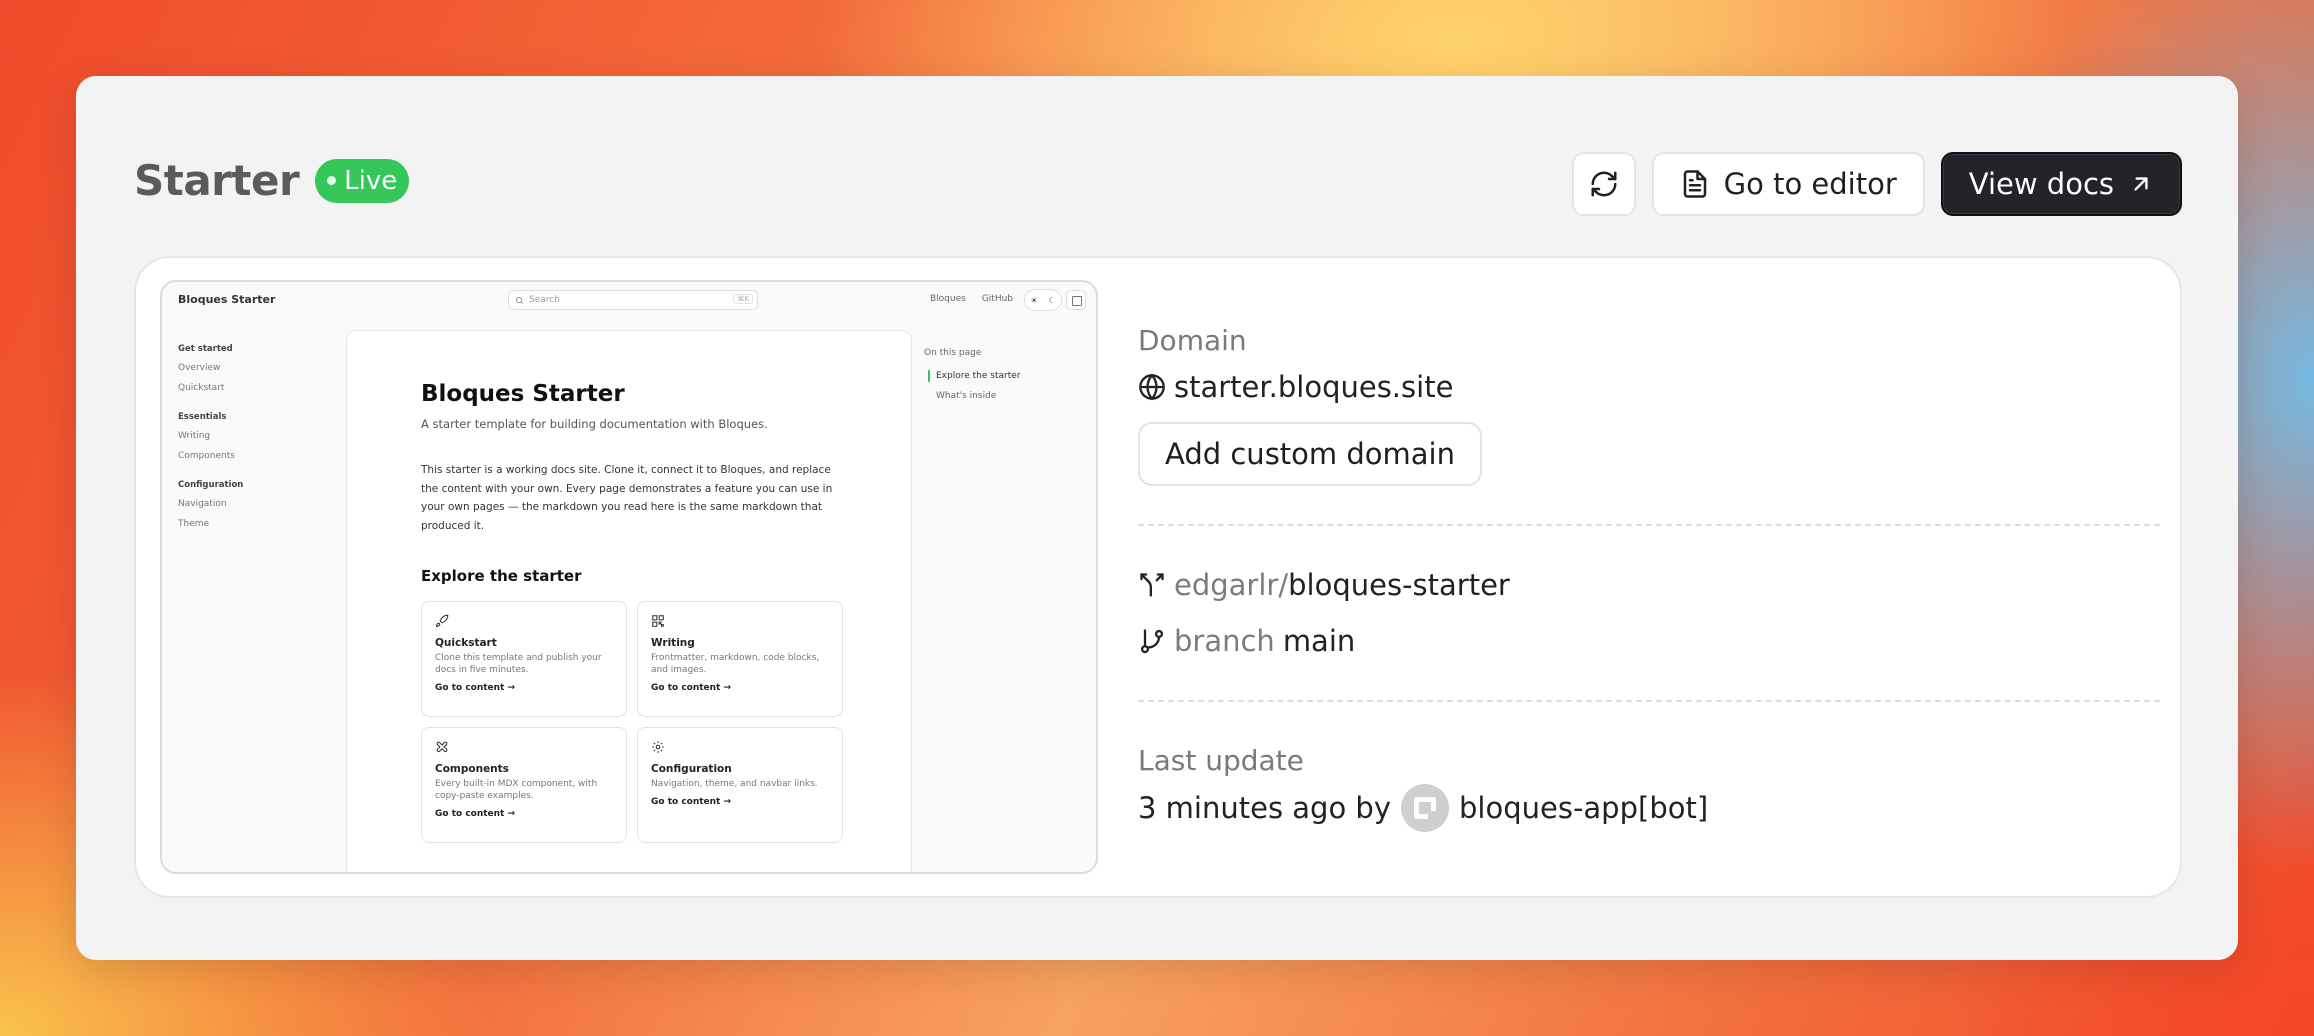 The height and width of the screenshot is (1036, 2314). I want to click on preview-toc-item: What's inside, so click(966, 396).